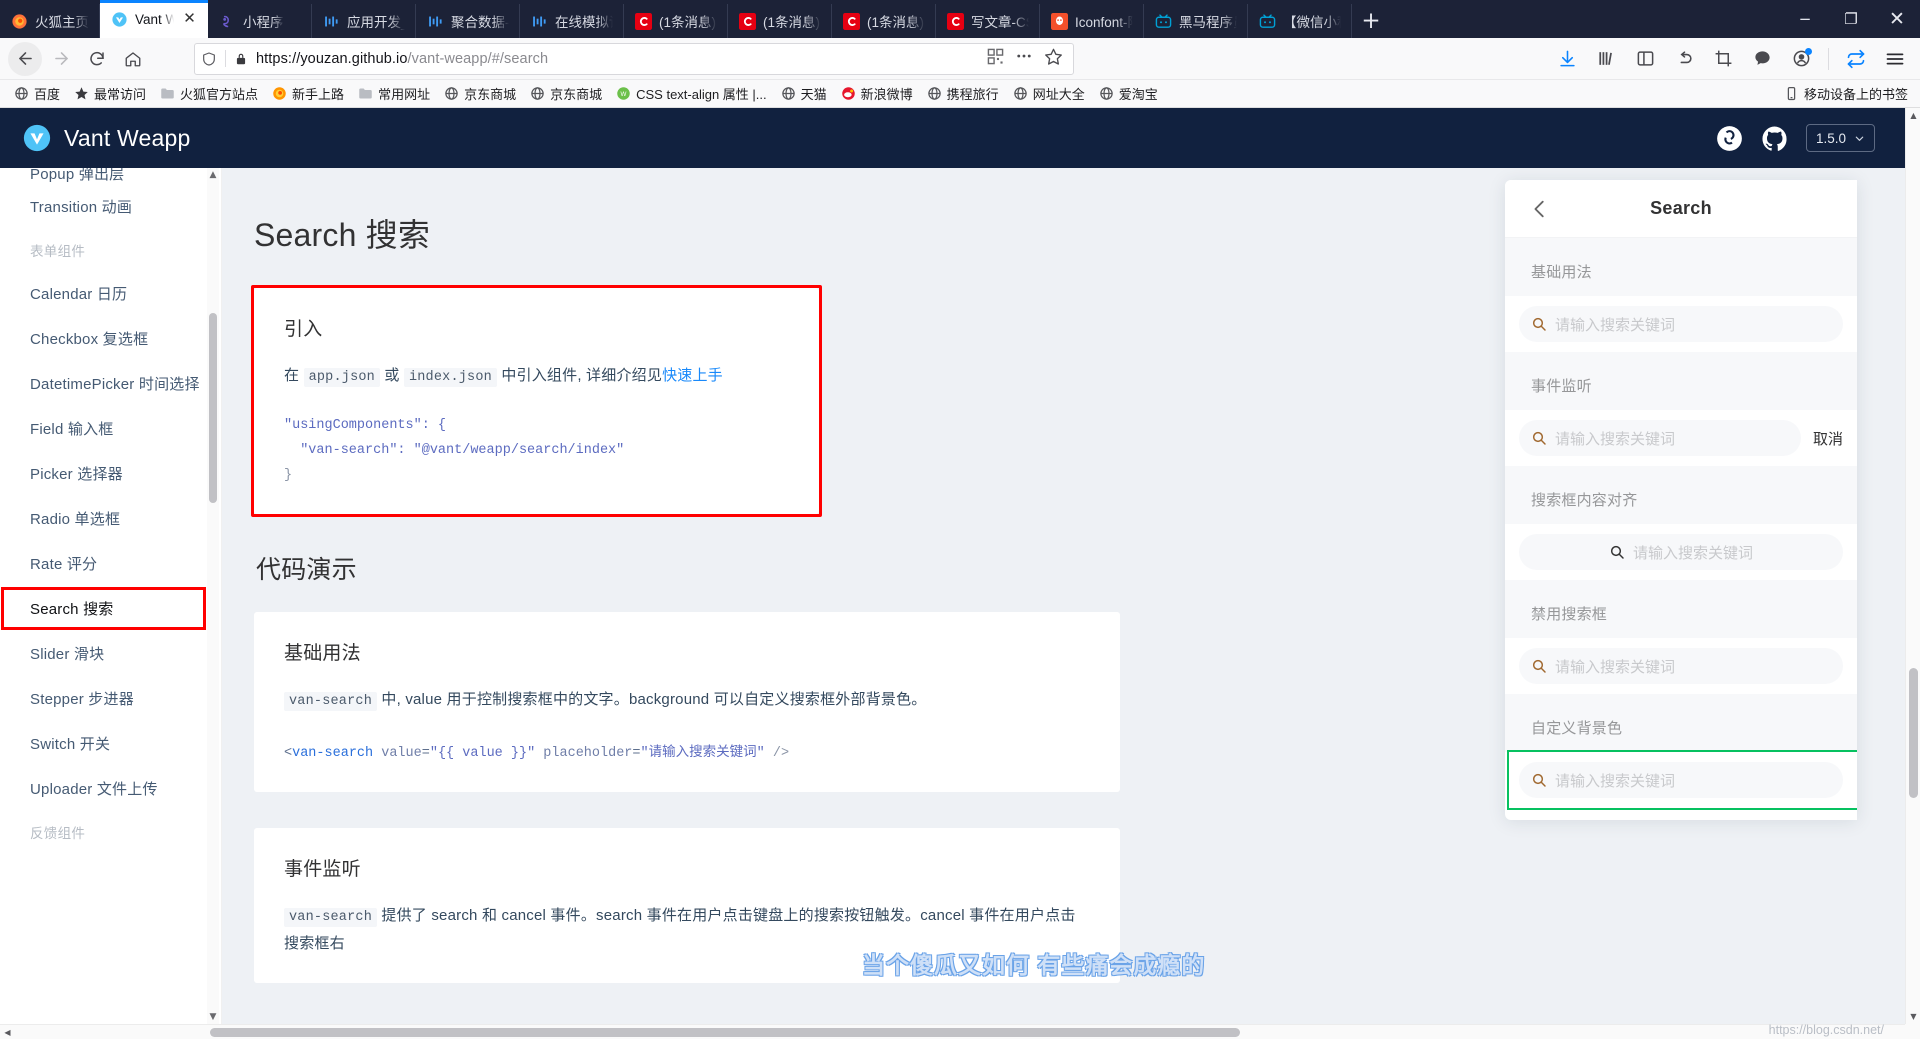 Image resolution: width=1920 pixels, height=1039 pixels. What do you see at coordinates (1567, 59) in the screenshot?
I see `downloads-icon` at bounding box center [1567, 59].